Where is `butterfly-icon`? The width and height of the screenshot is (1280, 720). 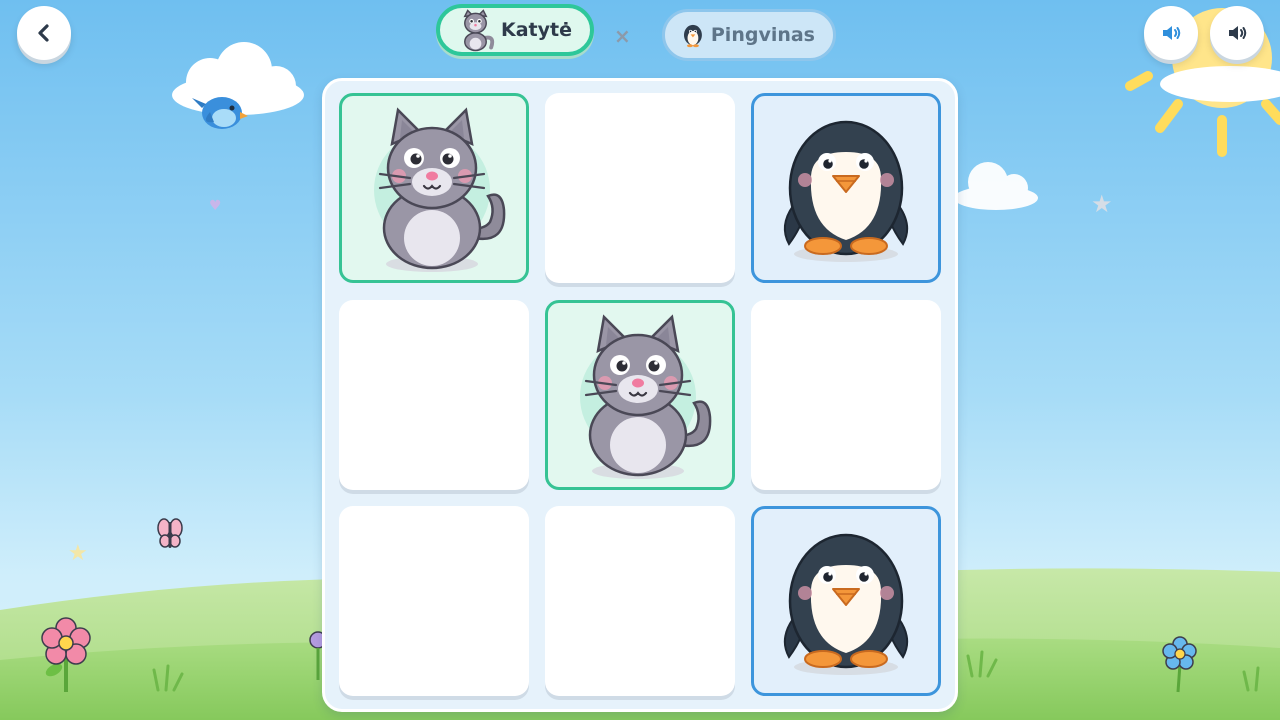 butterfly-icon is located at coordinates (170, 533).